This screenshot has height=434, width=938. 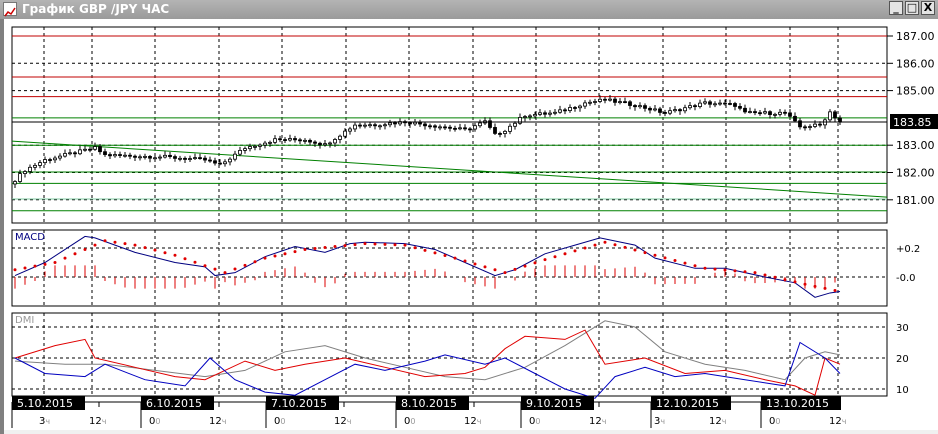 What do you see at coordinates (915, 145) in the screenshot?
I see `price-tick-label: 183.00` at bounding box center [915, 145].